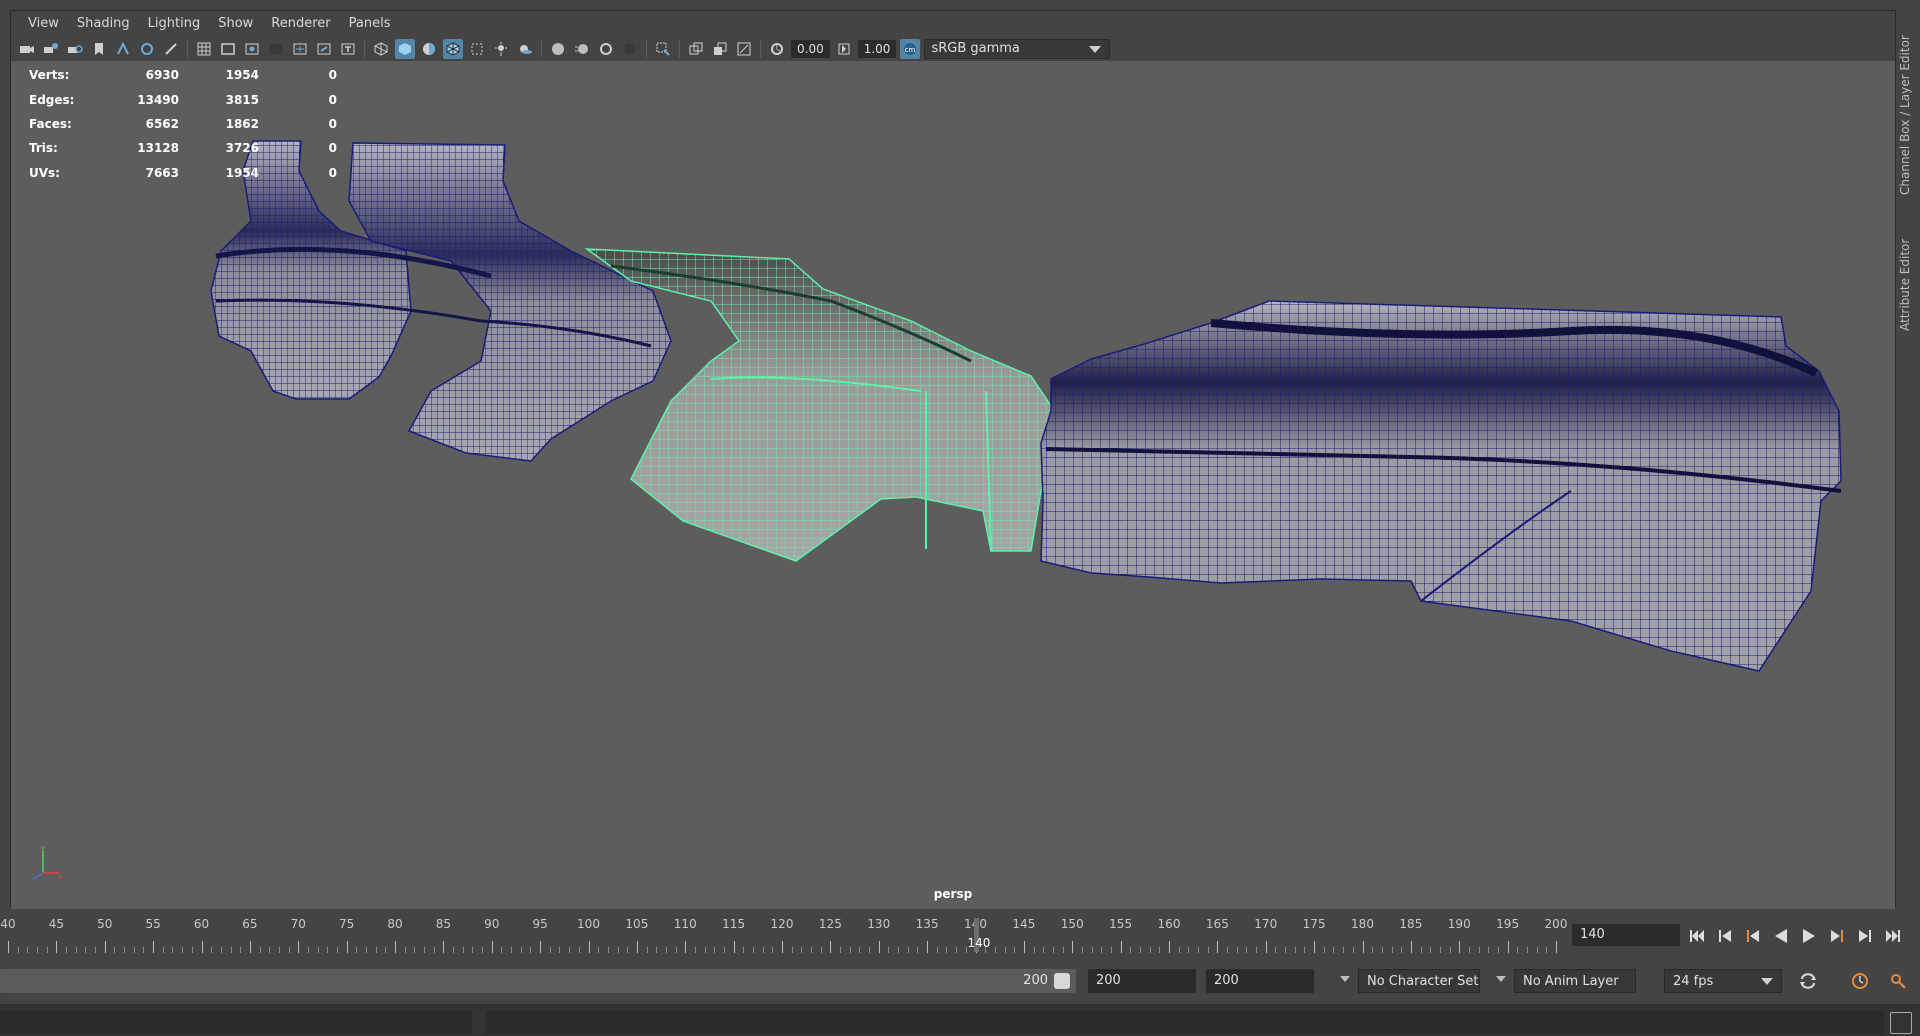  Describe the element at coordinates (1808, 981) in the screenshot. I see `loop-icon` at that location.